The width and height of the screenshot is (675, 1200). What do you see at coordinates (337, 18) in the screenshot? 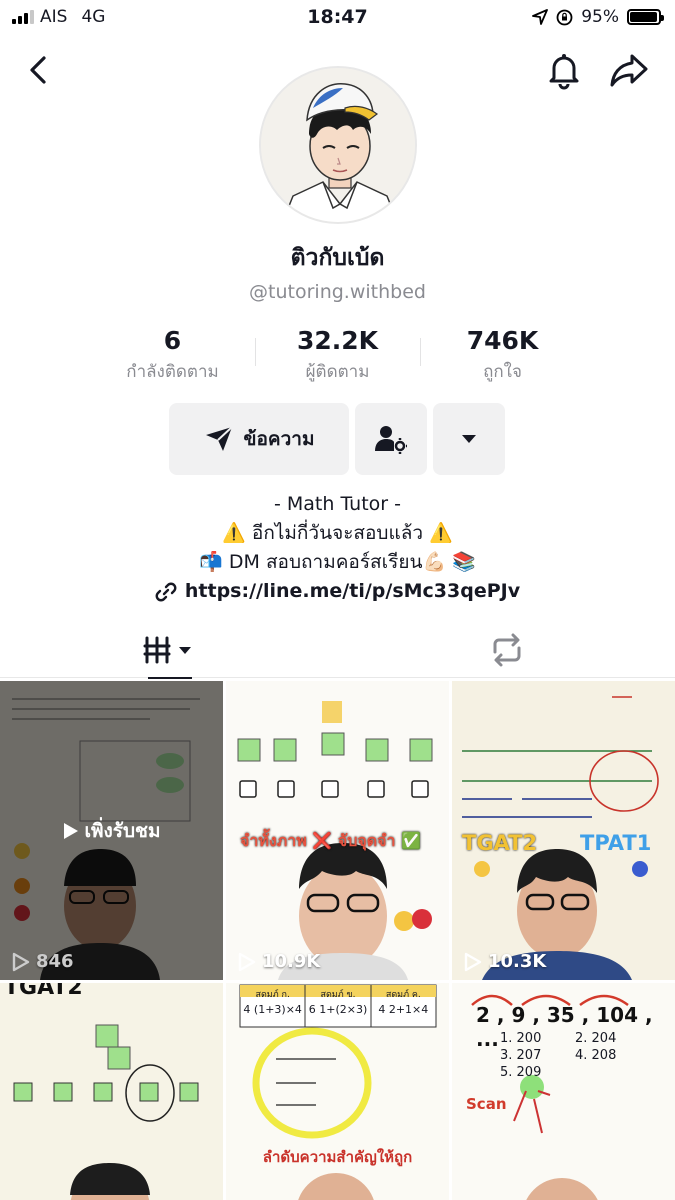
I see `status-bar: AIS 4G 18:47 95%` at bounding box center [337, 18].